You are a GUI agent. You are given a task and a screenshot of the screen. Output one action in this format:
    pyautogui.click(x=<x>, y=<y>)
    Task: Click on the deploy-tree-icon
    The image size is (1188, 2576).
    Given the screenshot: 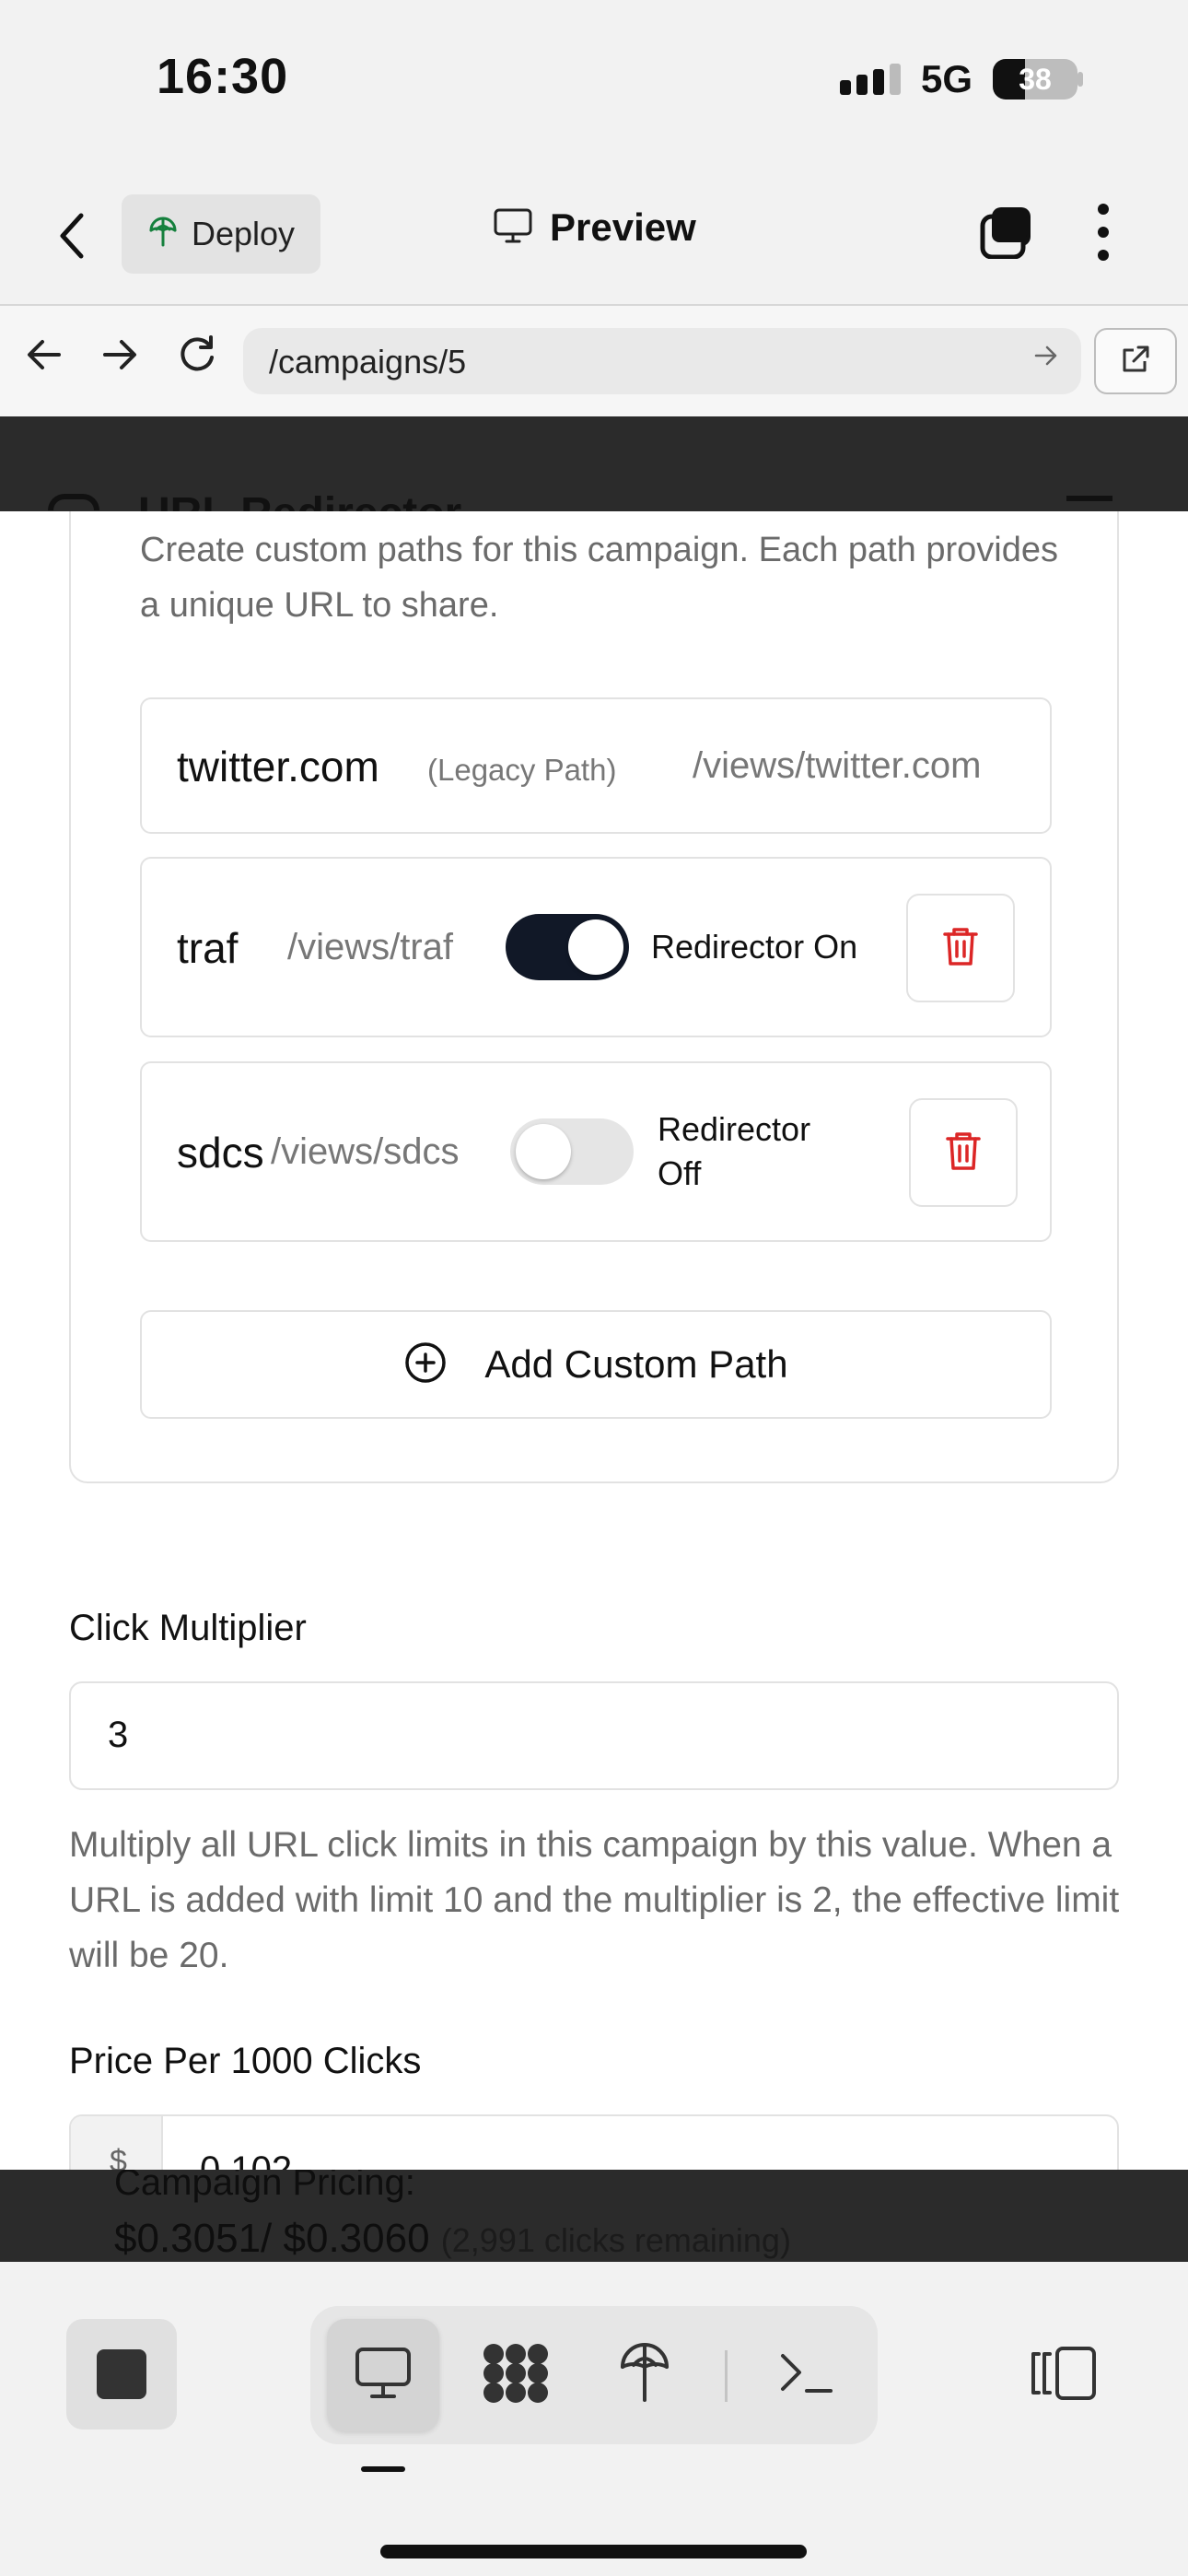 What is the action you would take?
    pyautogui.click(x=163, y=234)
    